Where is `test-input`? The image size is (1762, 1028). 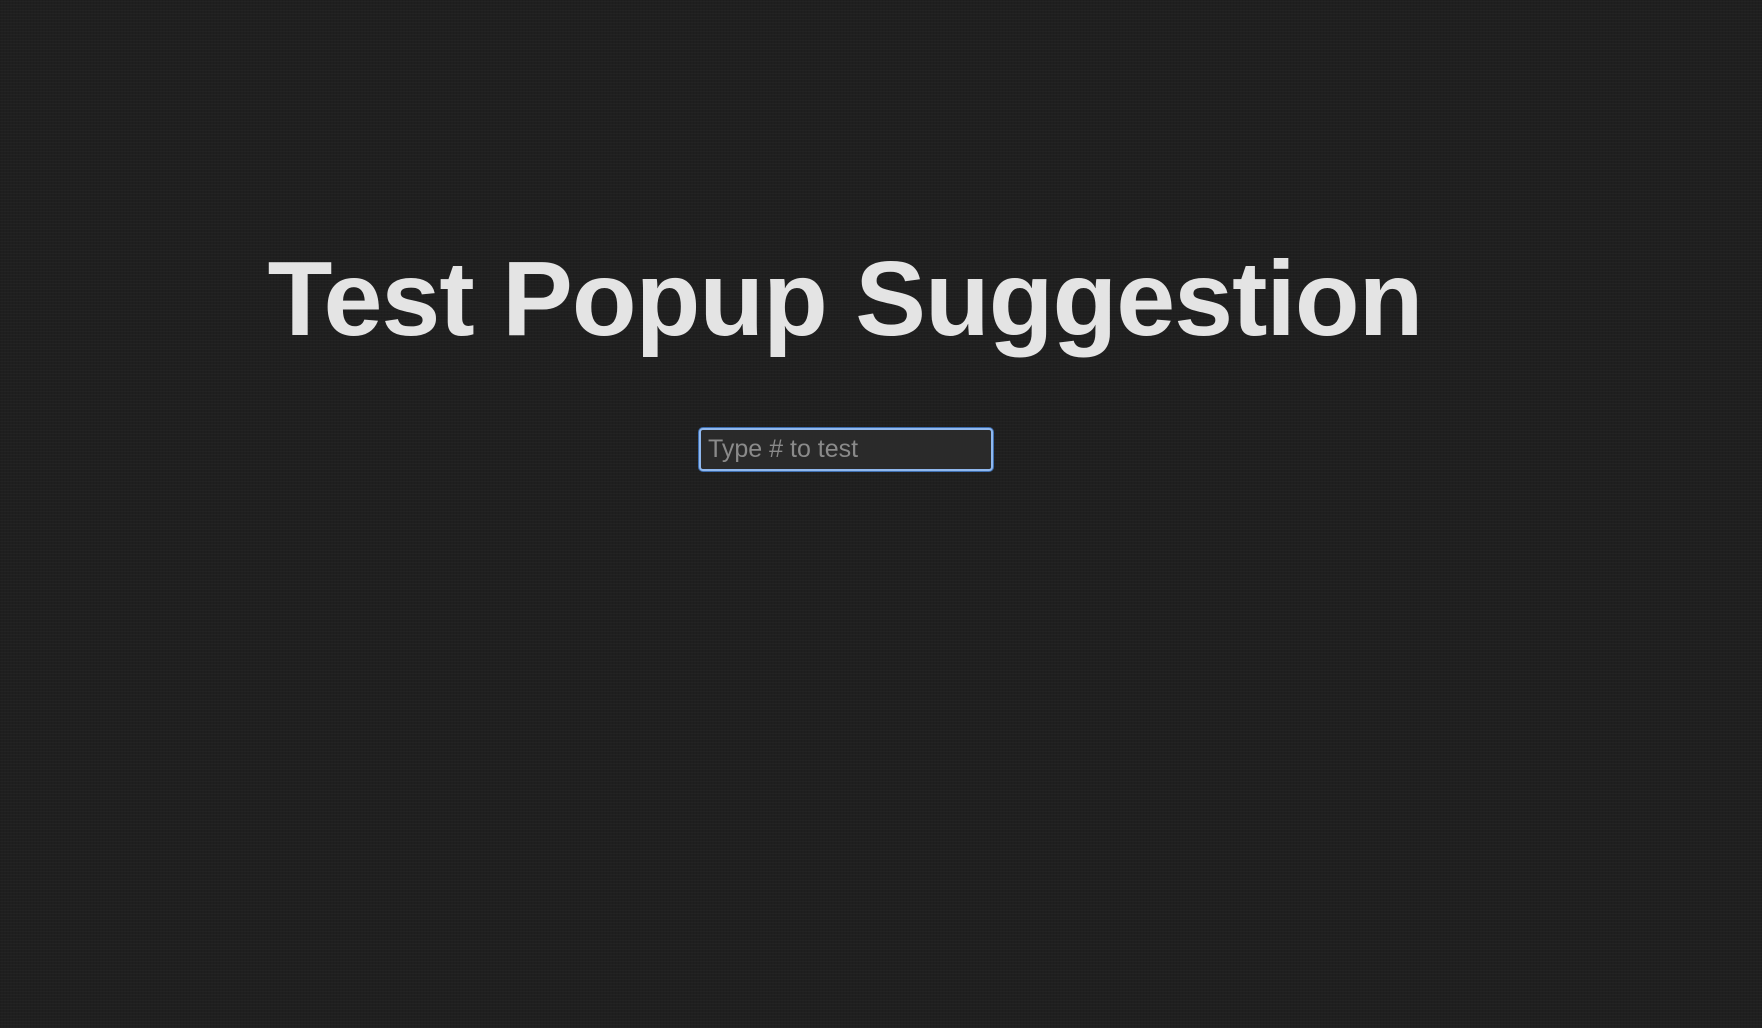
test-input is located at coordinates (846, 449).